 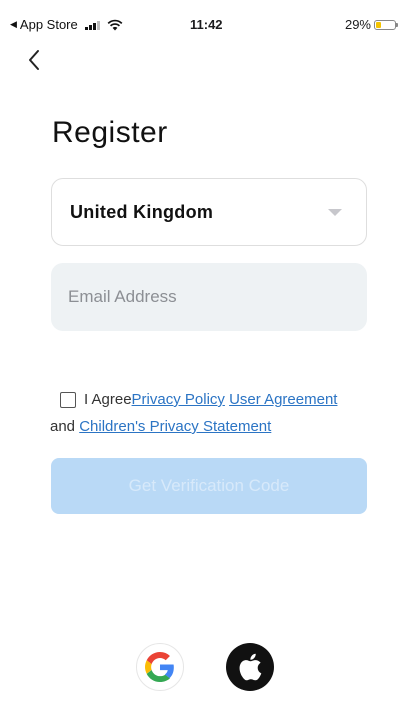 I want to click on country-value: United Kingdom, so click(x=142, y=211).